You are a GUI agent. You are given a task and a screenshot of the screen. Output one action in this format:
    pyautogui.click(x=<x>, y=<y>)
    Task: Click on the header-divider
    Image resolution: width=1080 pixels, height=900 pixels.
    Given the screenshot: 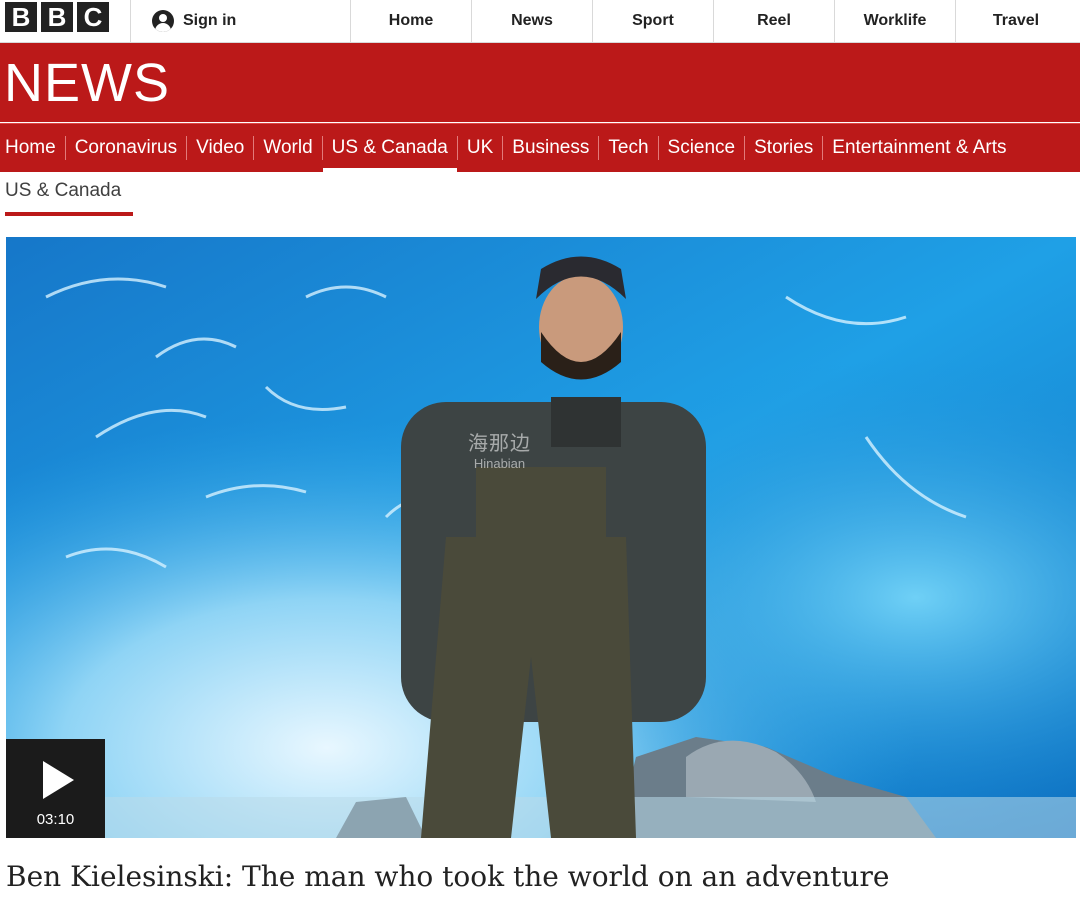 What is the action you would take?
    pyautogui.click(x=130, y=21)
    